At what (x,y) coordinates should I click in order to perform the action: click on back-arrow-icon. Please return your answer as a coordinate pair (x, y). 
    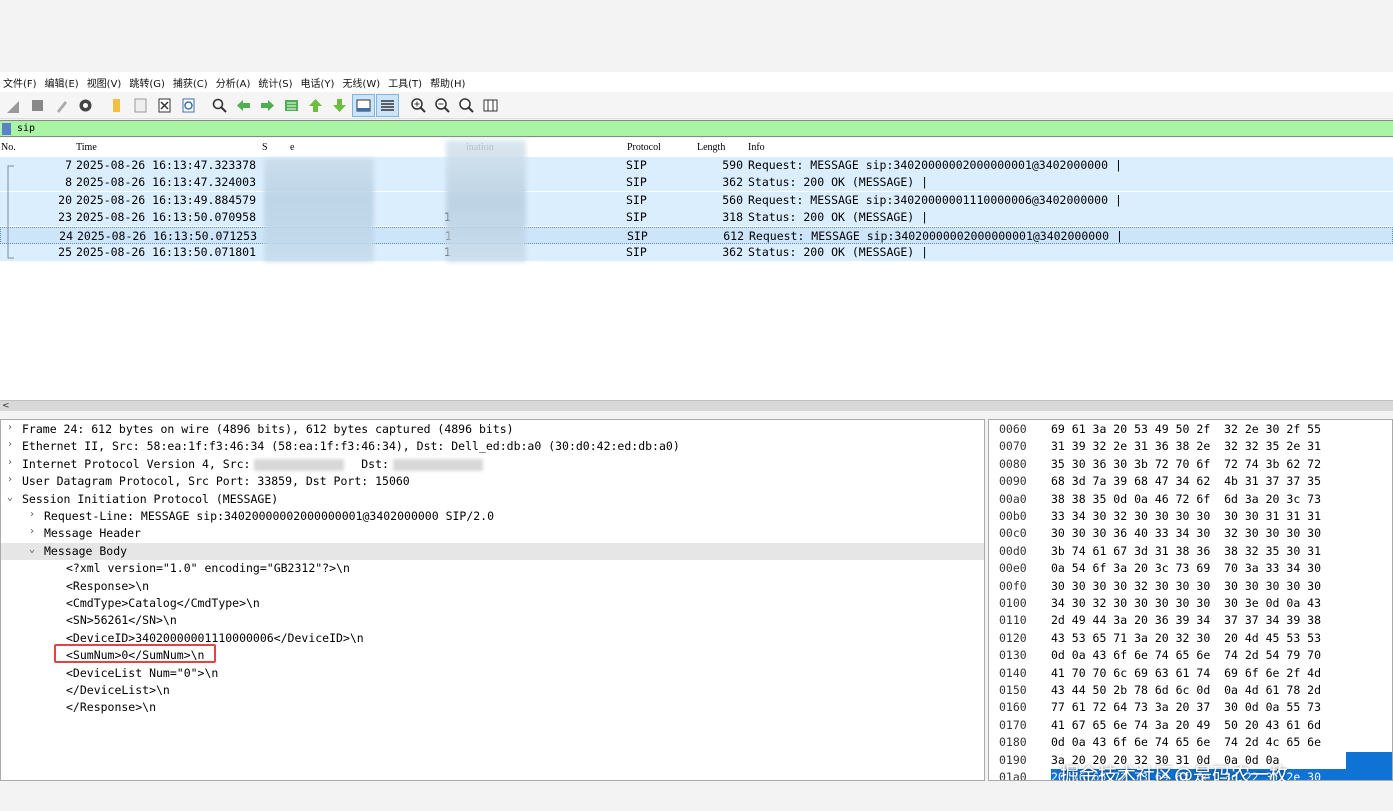
    Looking at the image, I should click on (243, 105).